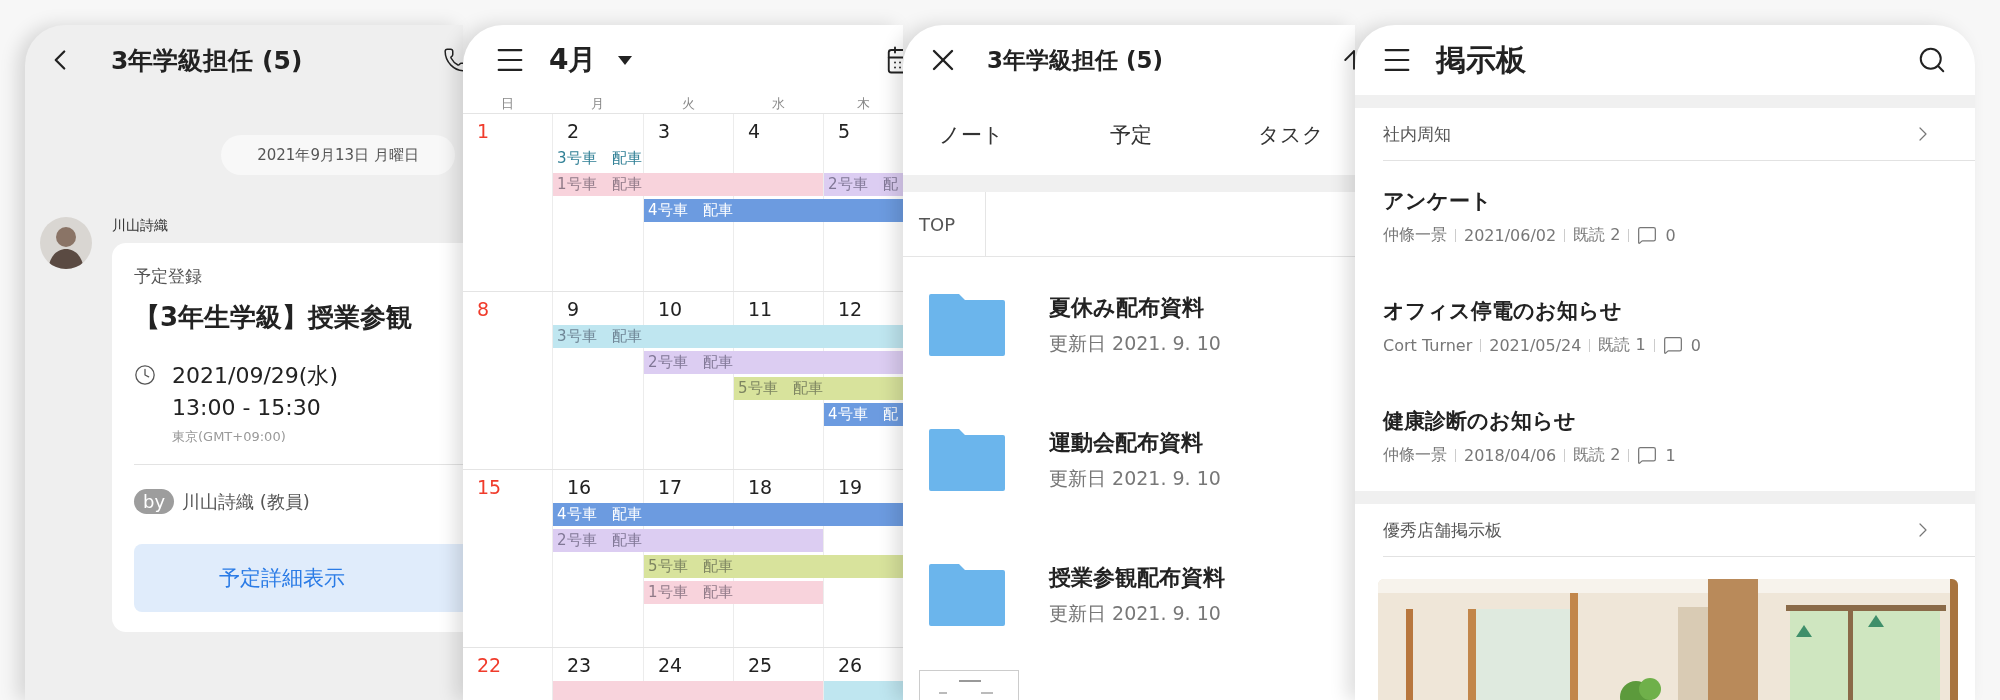  Describe the element at coordinates (483, 309) in the screenshot. I see `day-number: 8` at that location.